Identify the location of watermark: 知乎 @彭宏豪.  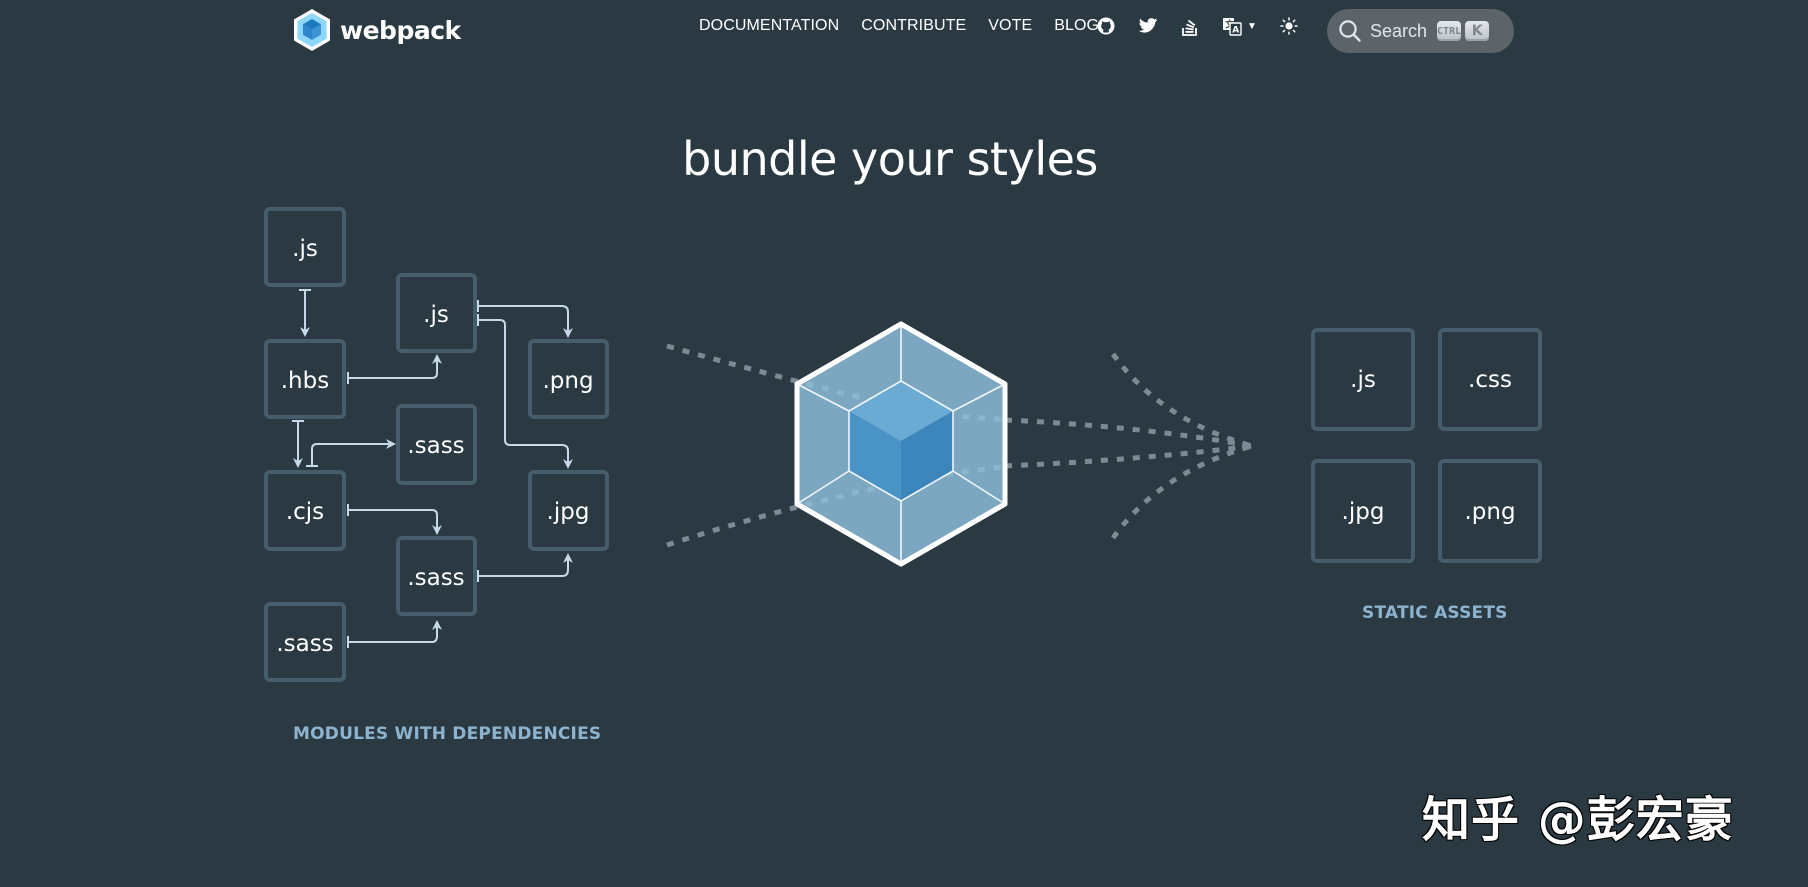
(1578, 820).